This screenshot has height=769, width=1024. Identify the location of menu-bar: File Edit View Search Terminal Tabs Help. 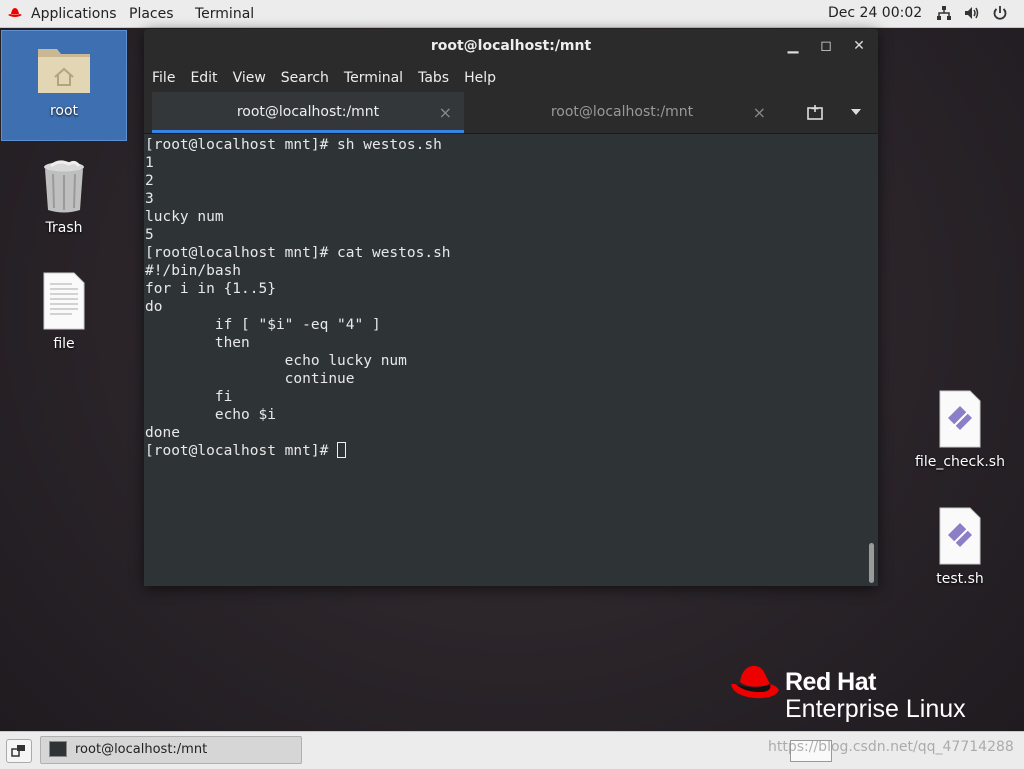
(511, 77).